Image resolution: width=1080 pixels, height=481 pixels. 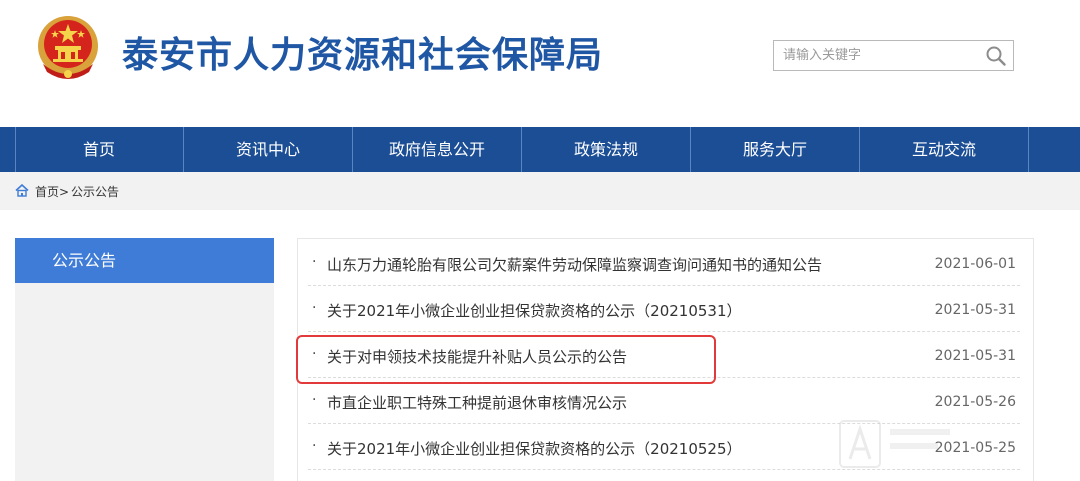 What do you see at coordinates (1028, 149) in the screenshot?
I see `nav-divider` at bounding box center [1028, 149].